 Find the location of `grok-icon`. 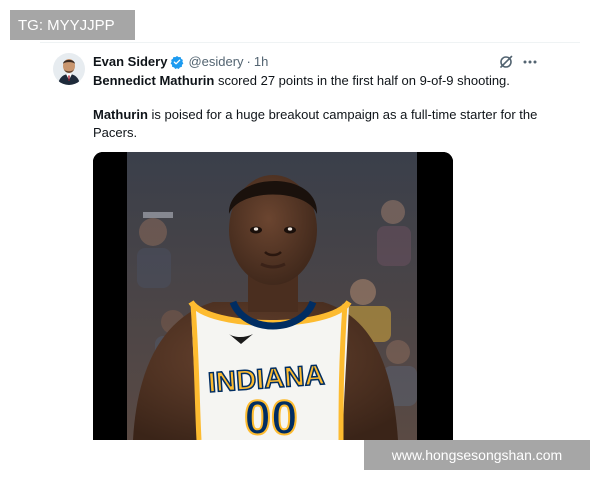

grok-icon is located at coordinates (506, 62).